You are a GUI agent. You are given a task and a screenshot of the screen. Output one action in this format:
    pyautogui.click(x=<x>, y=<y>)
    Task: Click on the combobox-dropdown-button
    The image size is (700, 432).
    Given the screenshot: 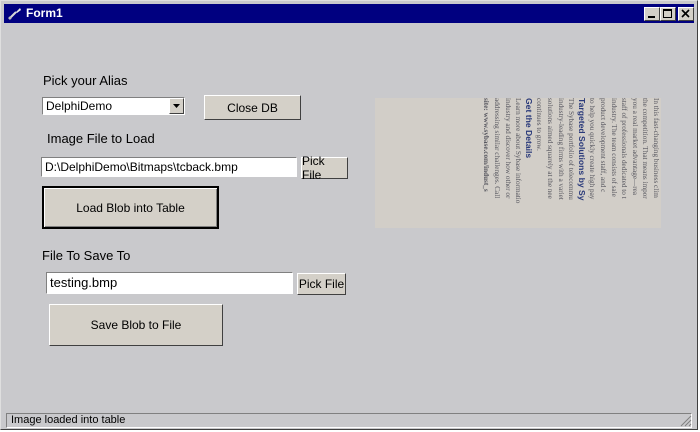 What is the action you would take?
    pyautogui.click(x=176, y=106)
    